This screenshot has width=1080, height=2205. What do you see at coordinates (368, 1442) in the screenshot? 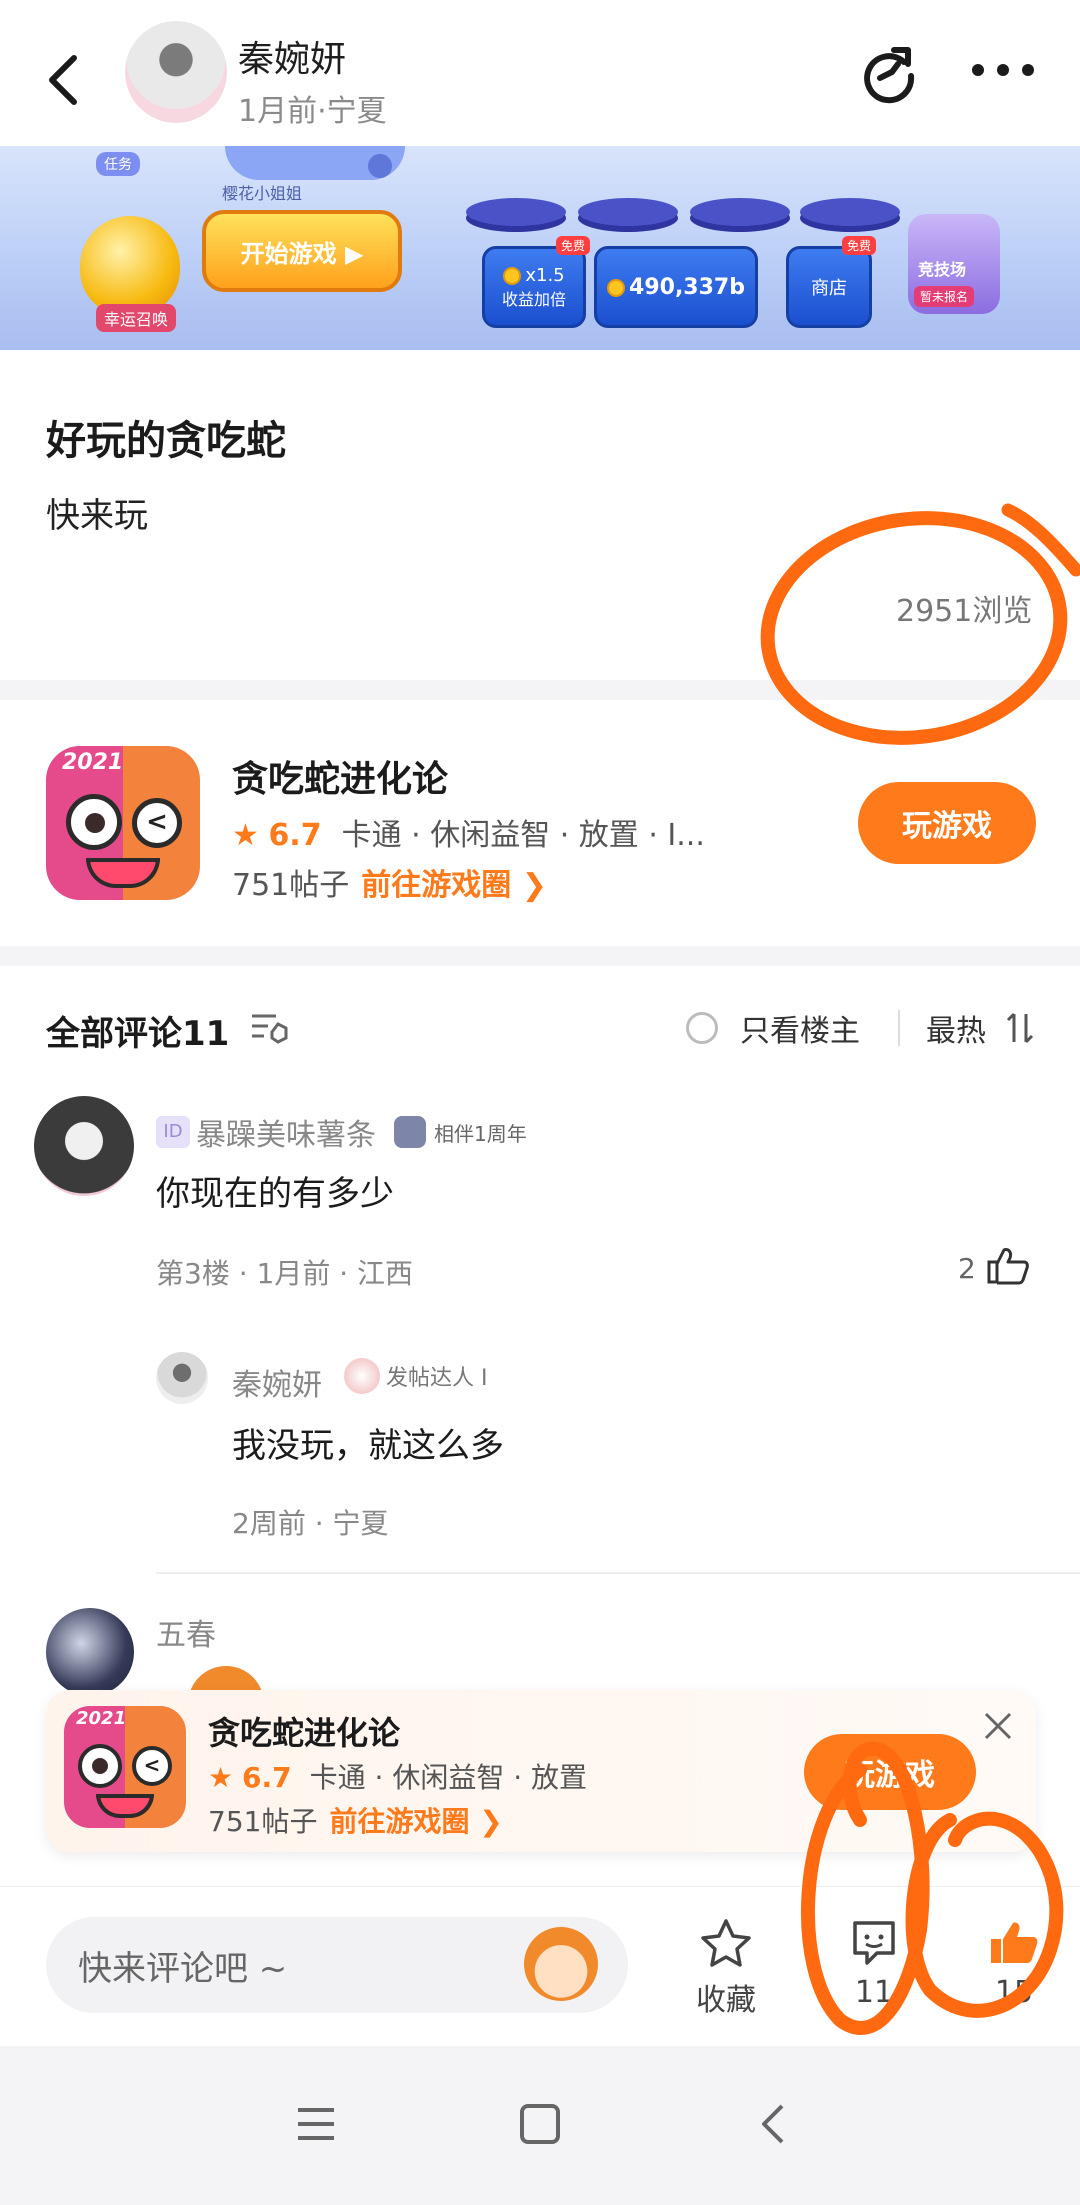
I see `reply-text: 我没玩，就这么多` at bounding box center [368, 1442].